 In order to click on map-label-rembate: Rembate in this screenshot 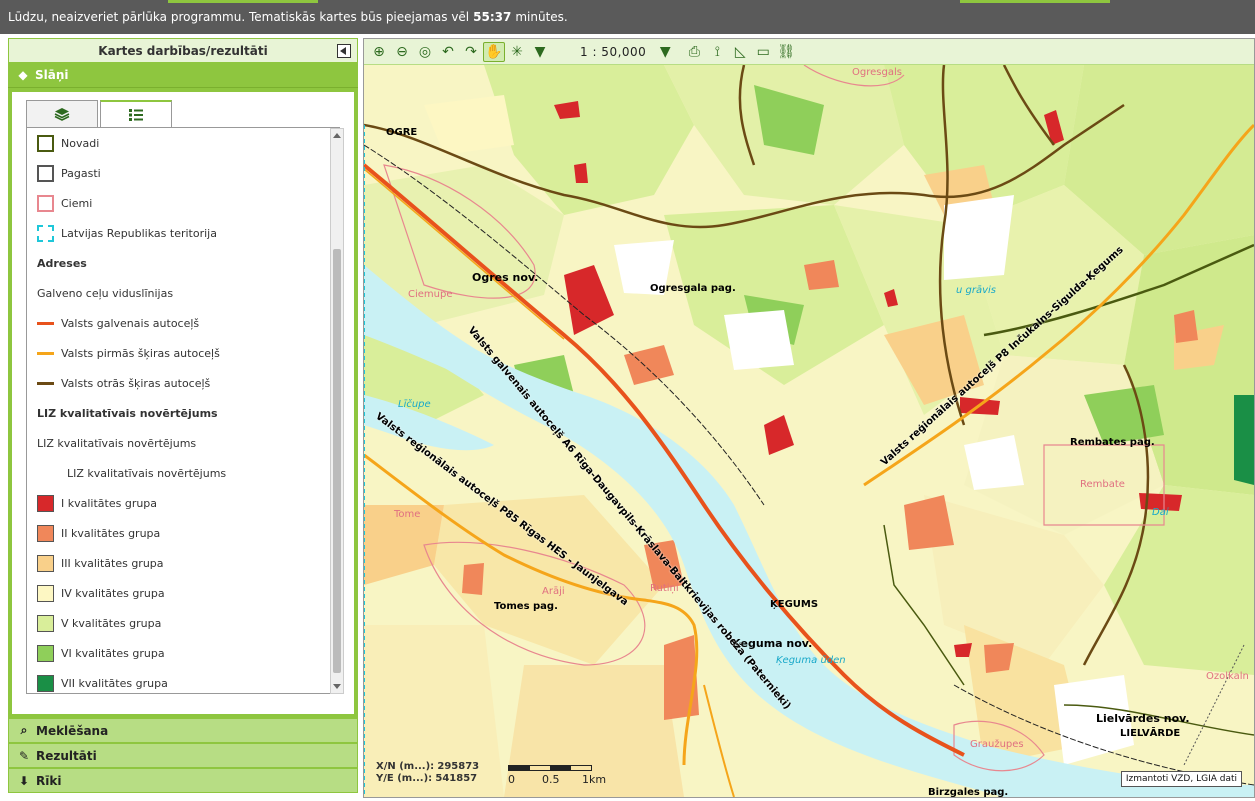, I will do `click(1102, 484)`.